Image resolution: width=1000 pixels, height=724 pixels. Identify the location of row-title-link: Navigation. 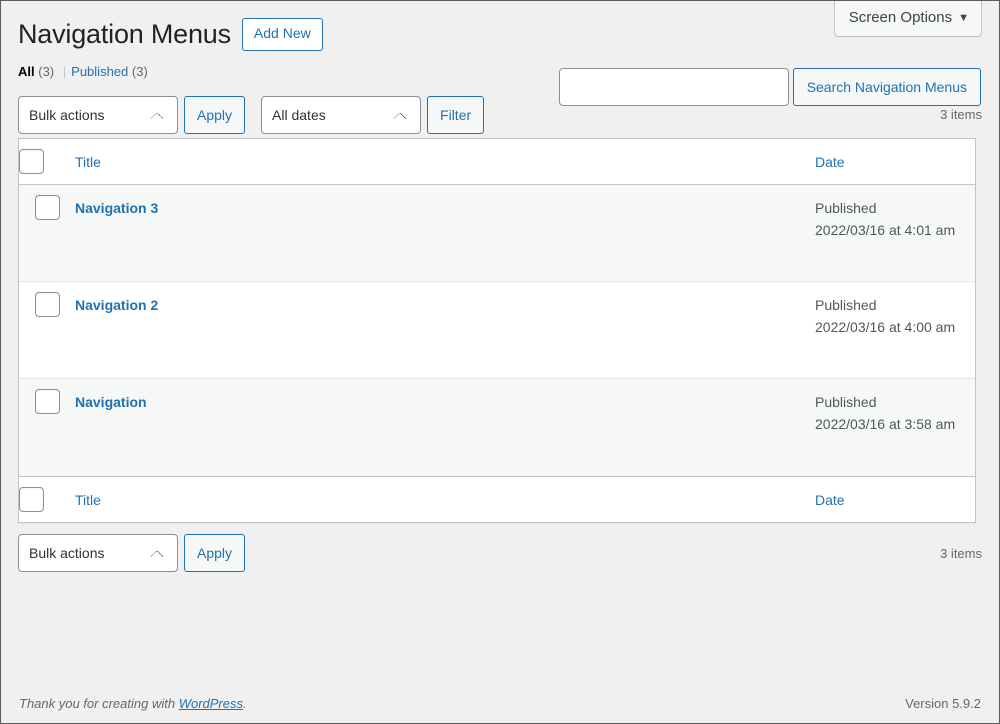
(111, 402).